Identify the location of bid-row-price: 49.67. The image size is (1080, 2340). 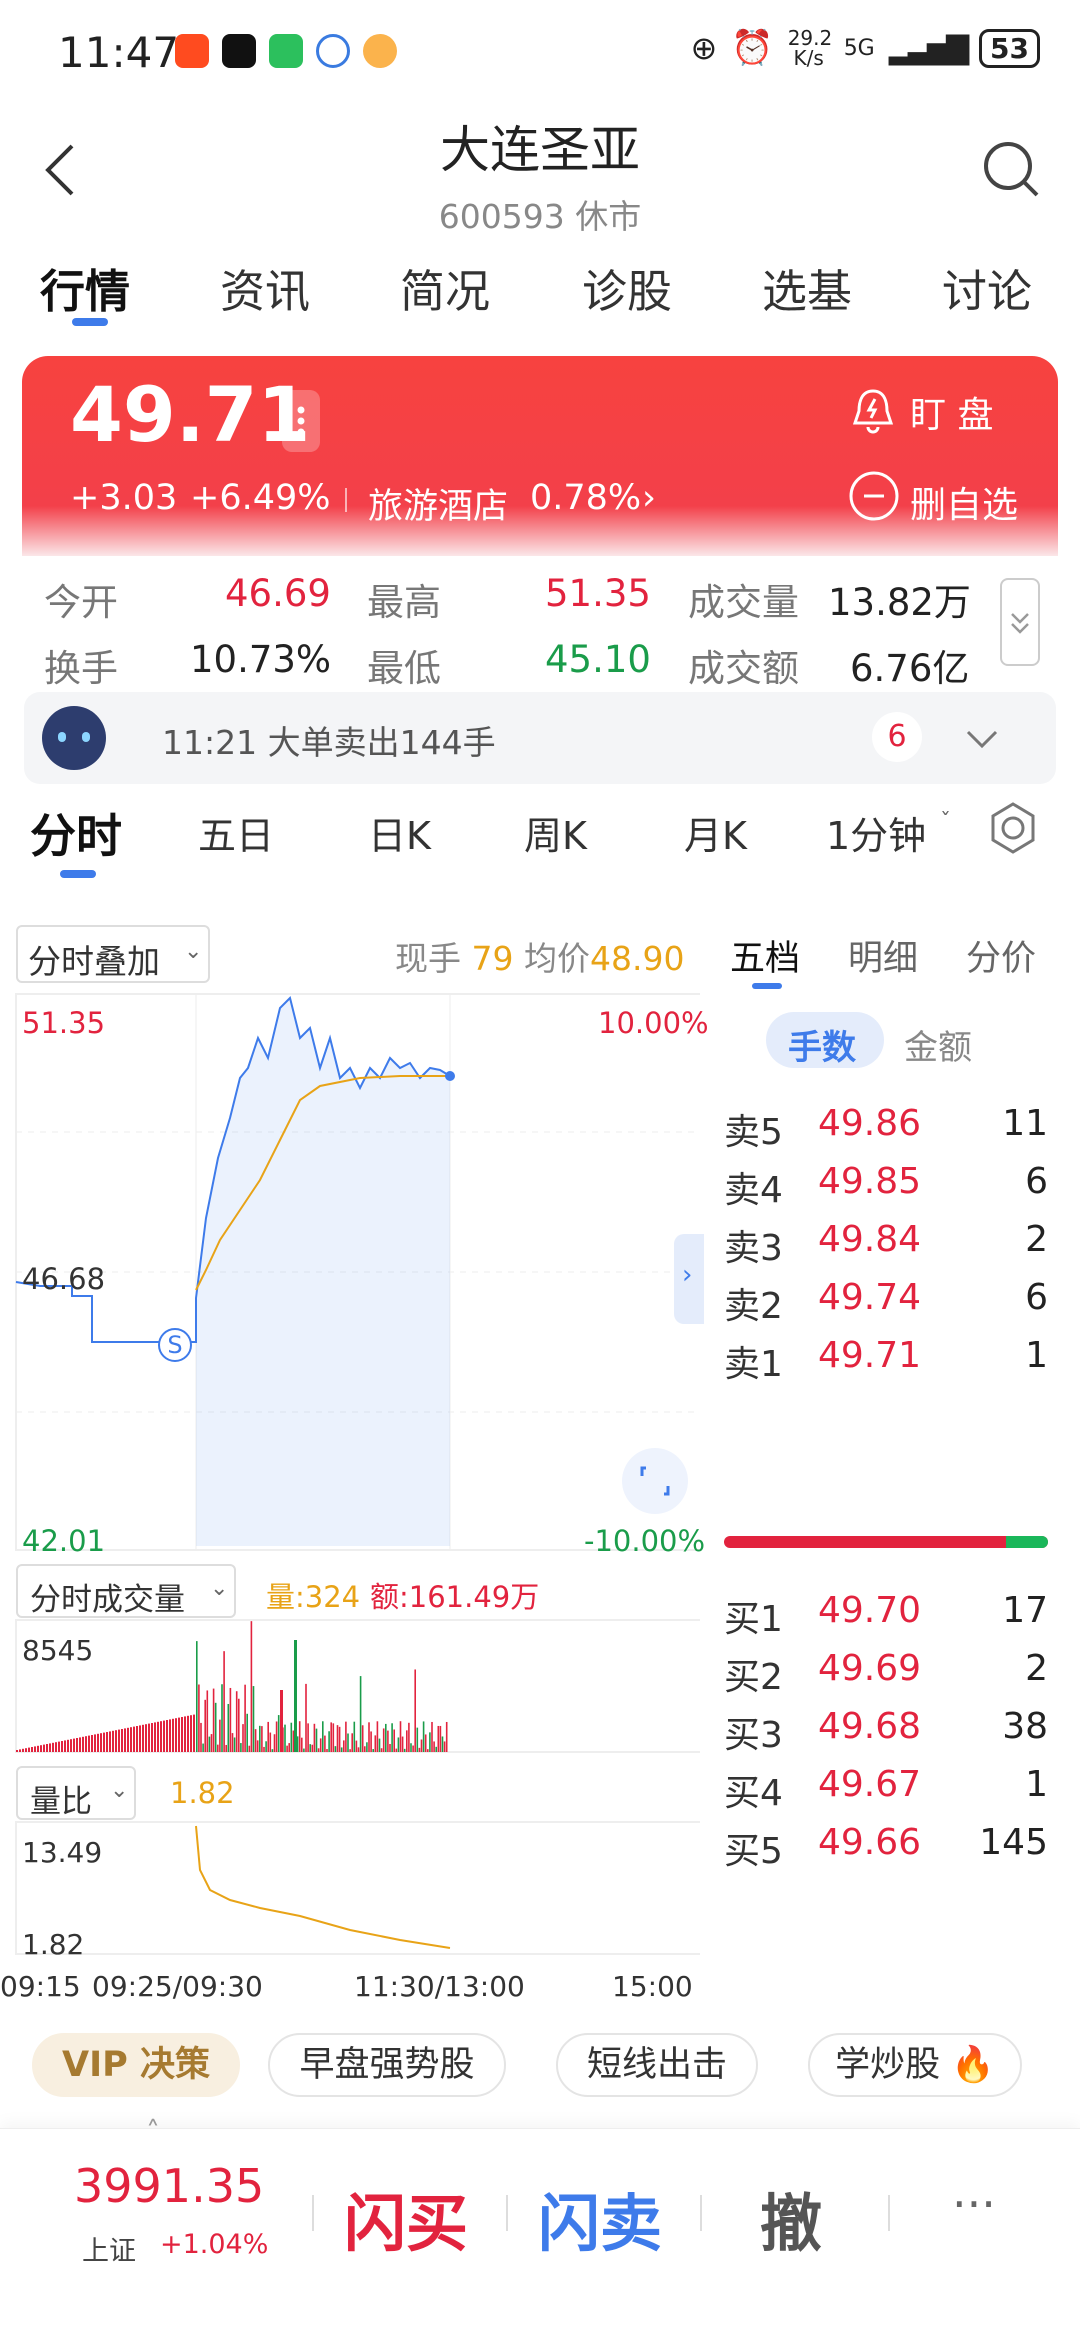
(870, 1784).